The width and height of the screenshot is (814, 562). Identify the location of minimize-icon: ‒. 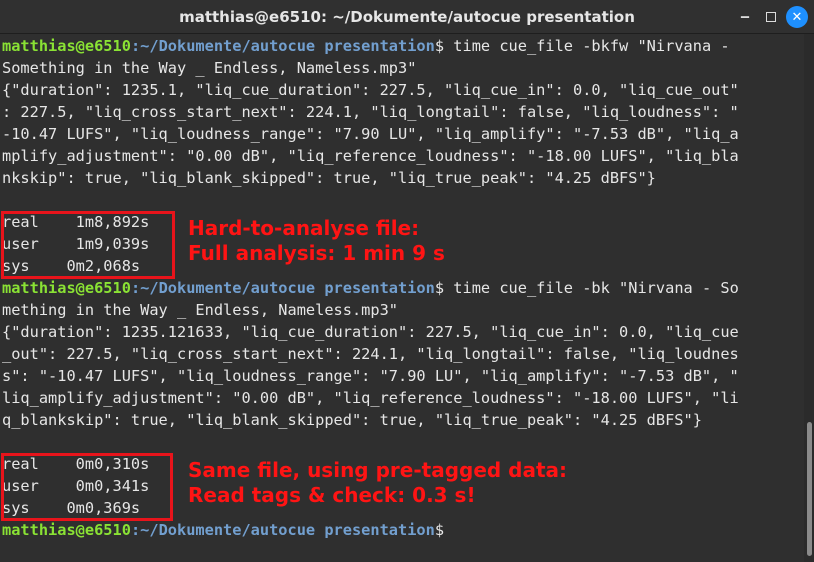
(745, 17).